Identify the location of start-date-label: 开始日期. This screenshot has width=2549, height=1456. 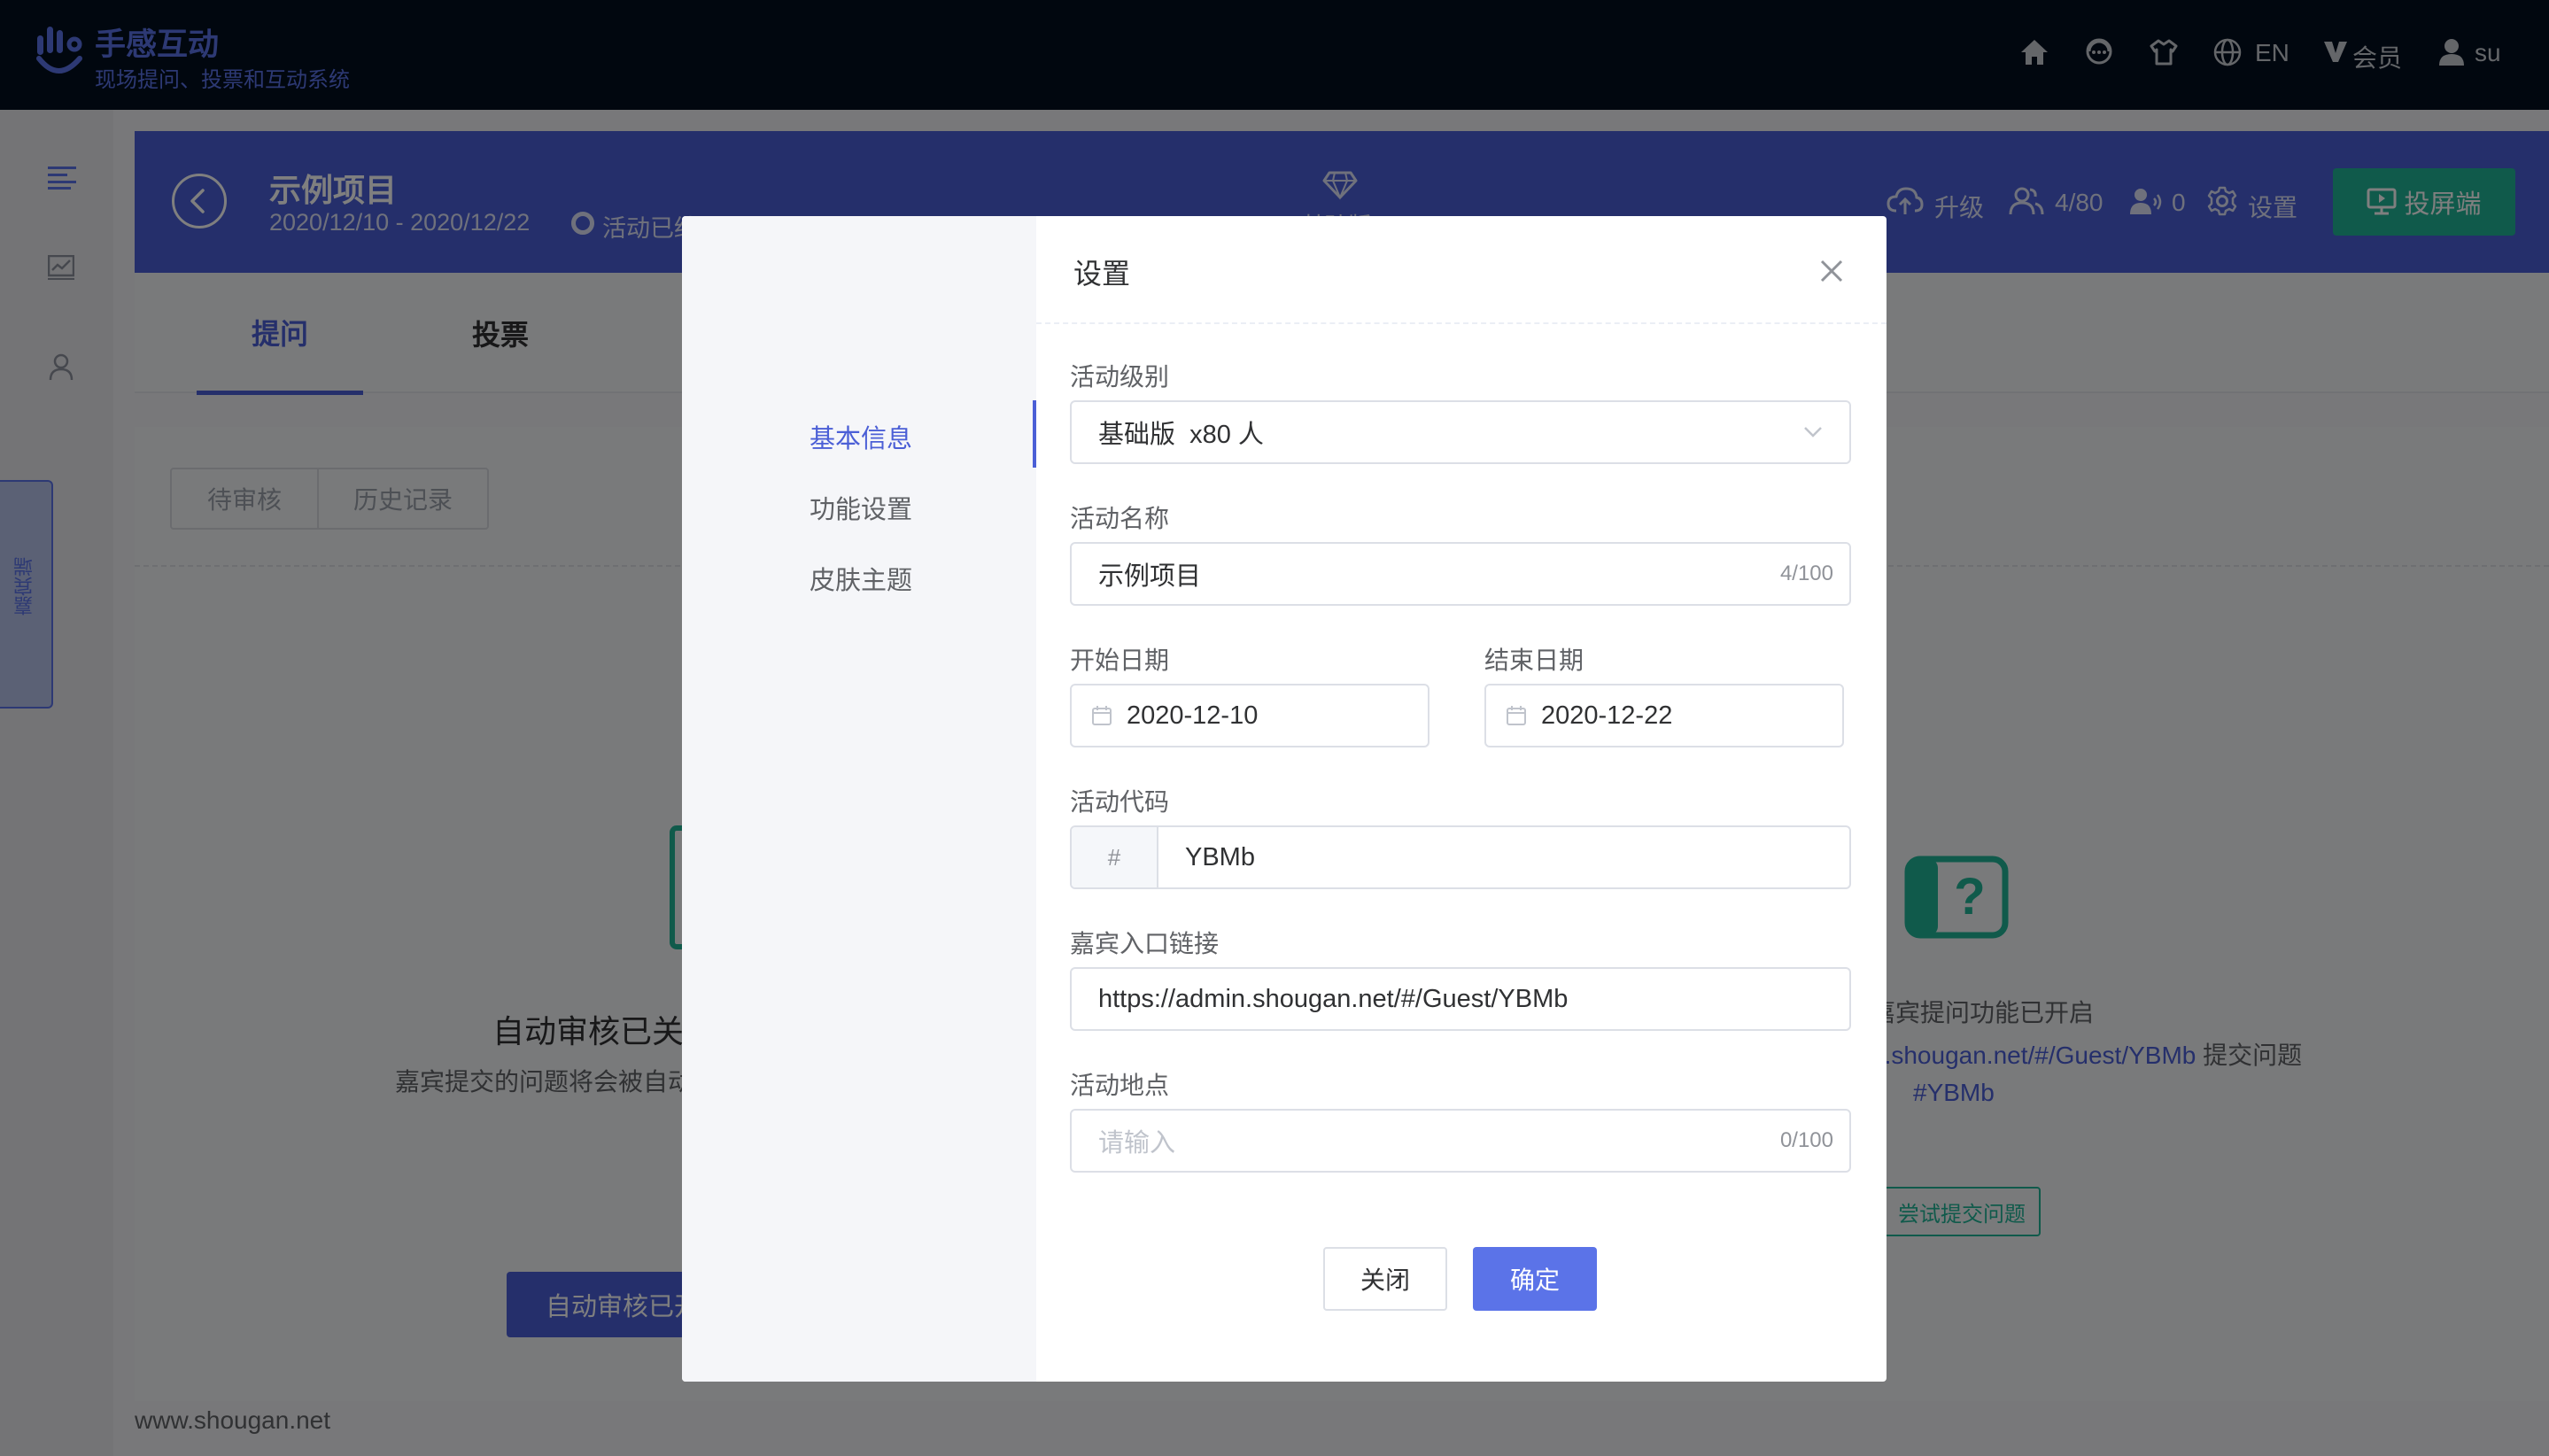
(1120, 660).